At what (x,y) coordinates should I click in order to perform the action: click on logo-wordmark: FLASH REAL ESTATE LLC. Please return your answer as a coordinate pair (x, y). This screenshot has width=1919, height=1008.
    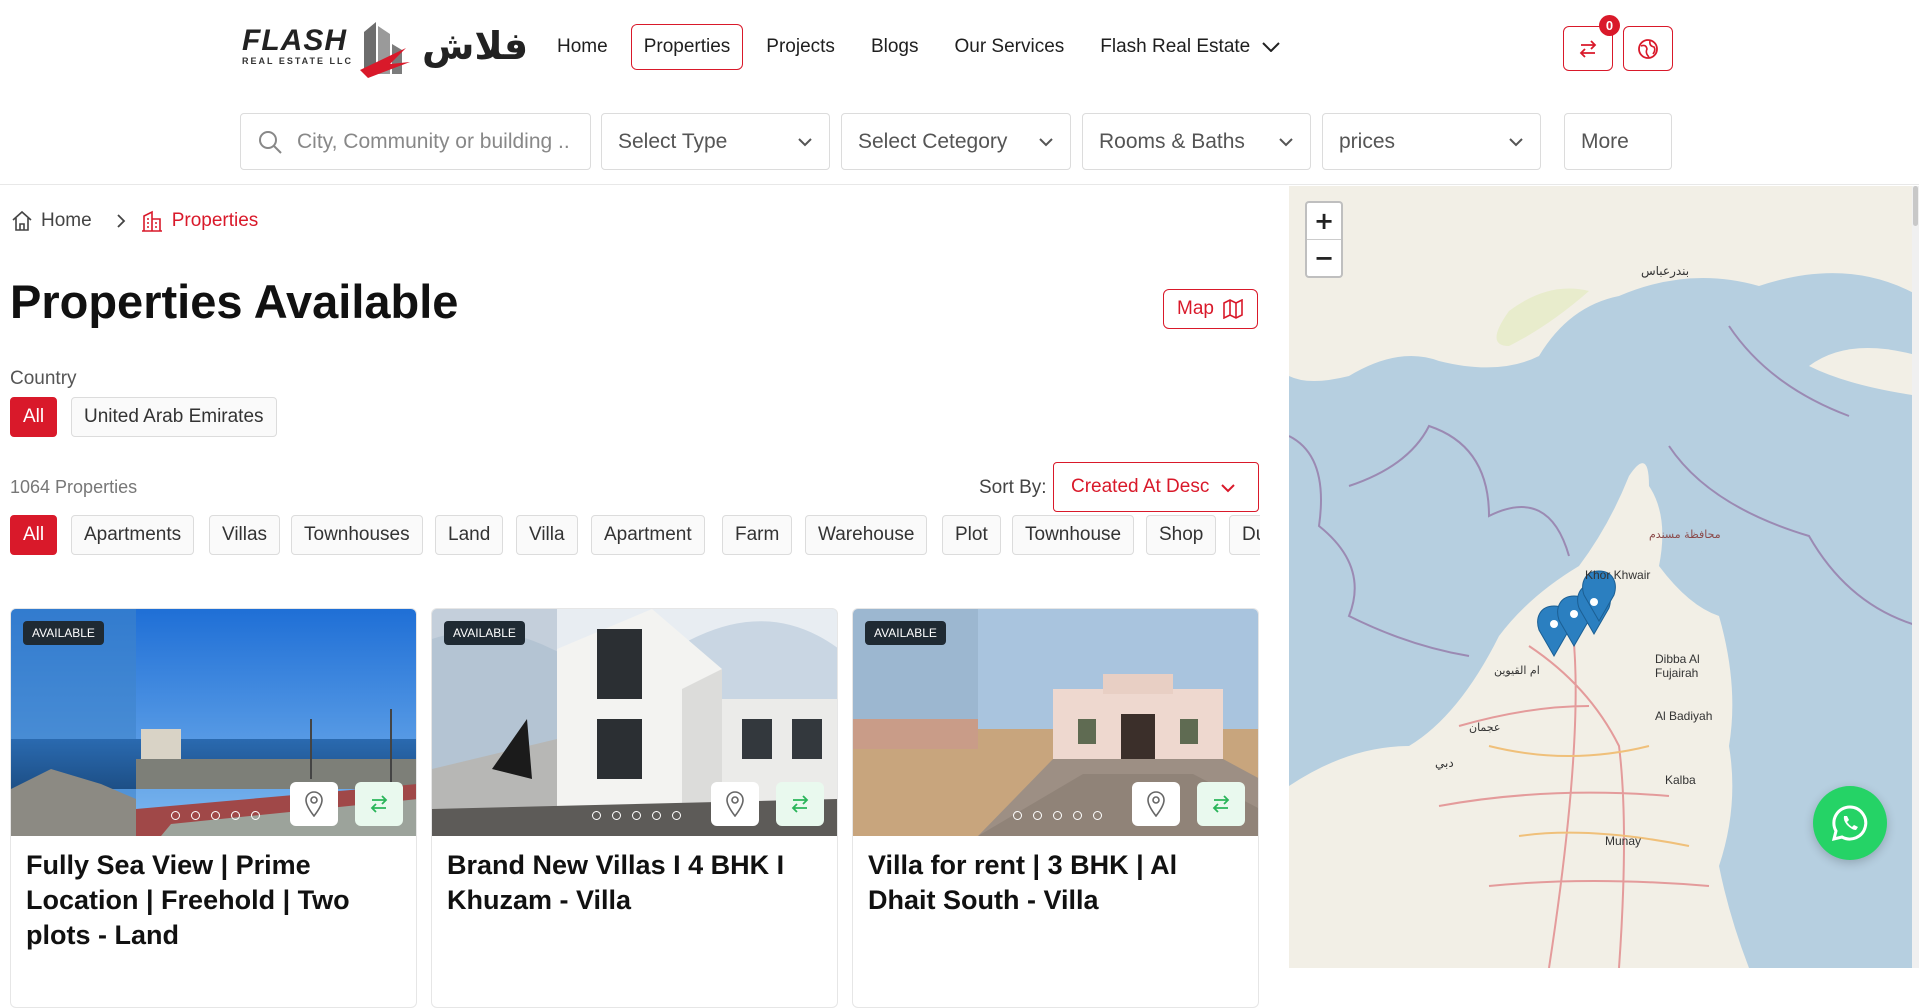
    Looking at the image, I should click on (297, 45).